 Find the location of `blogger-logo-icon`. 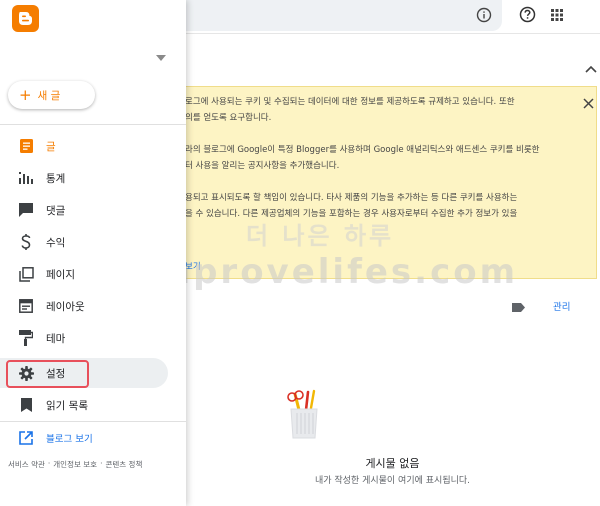

blogger-logo-icon is located at coordinates (25, 18).